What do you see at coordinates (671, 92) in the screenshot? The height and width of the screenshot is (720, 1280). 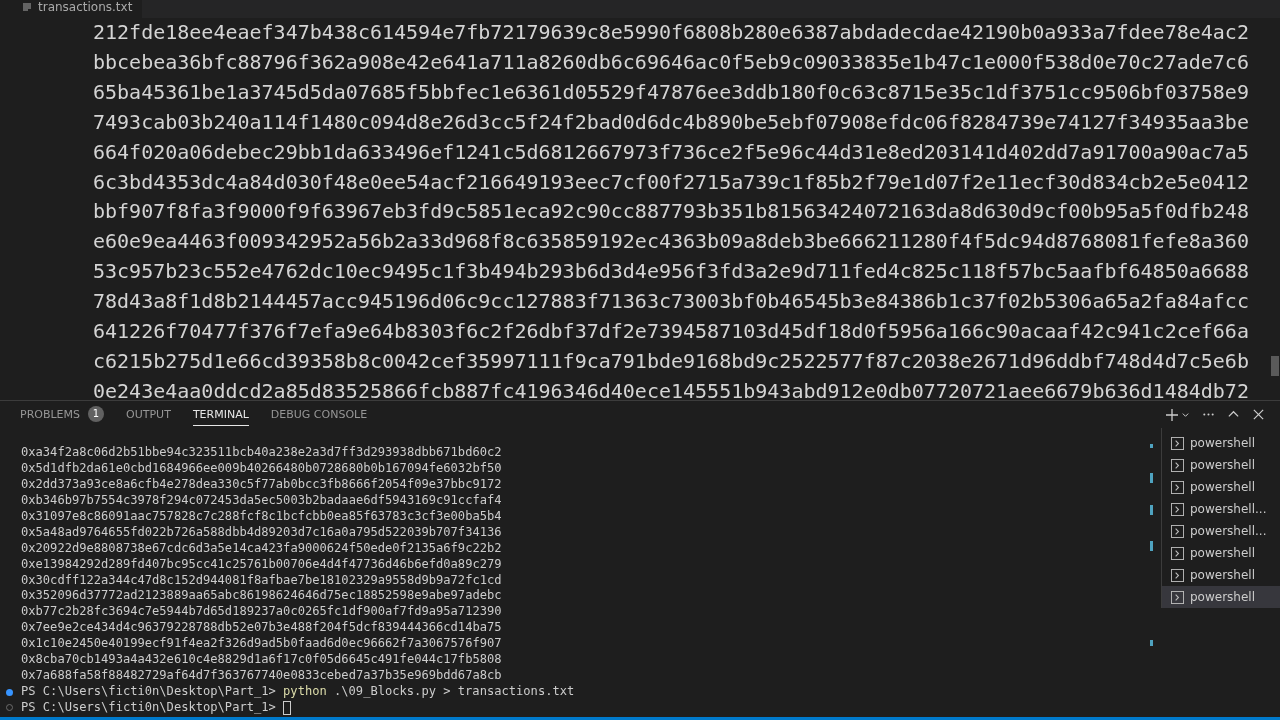 I see `code-line: 65ba45361be1a3745d5da07685f5bbfec1e6361d05529f47876ee3ddb180f0c63c8715e35c1df3751cc9506bf03758e9` at bounding box center [671, 92].